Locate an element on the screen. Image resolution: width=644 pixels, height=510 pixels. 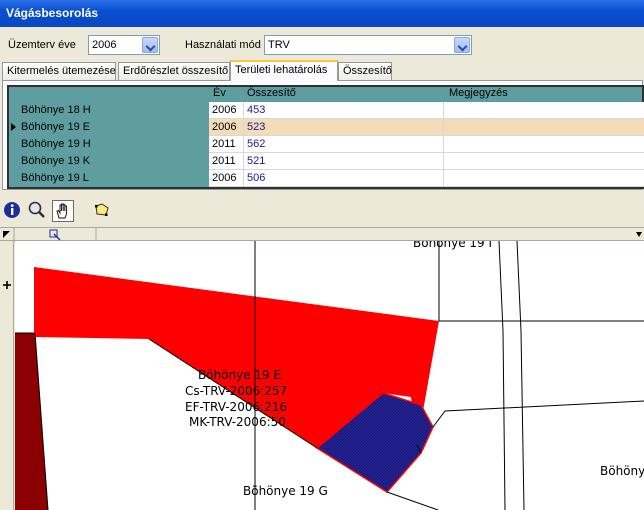
cell-total: 521 is located at coordinates (344, 161).